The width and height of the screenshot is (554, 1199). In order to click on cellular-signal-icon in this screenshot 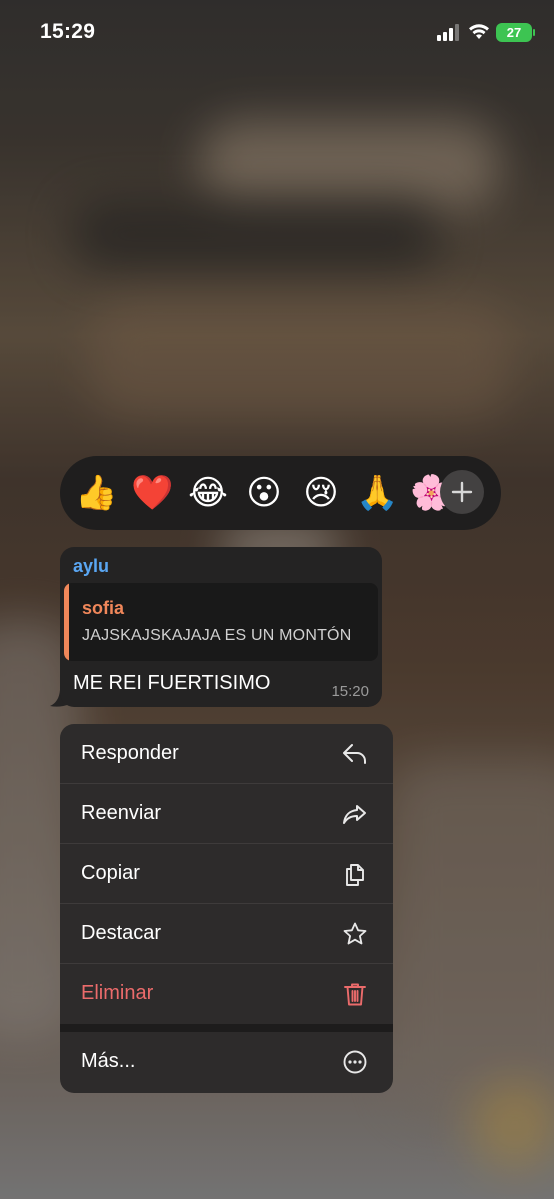, I will do `click(449, 32)`.